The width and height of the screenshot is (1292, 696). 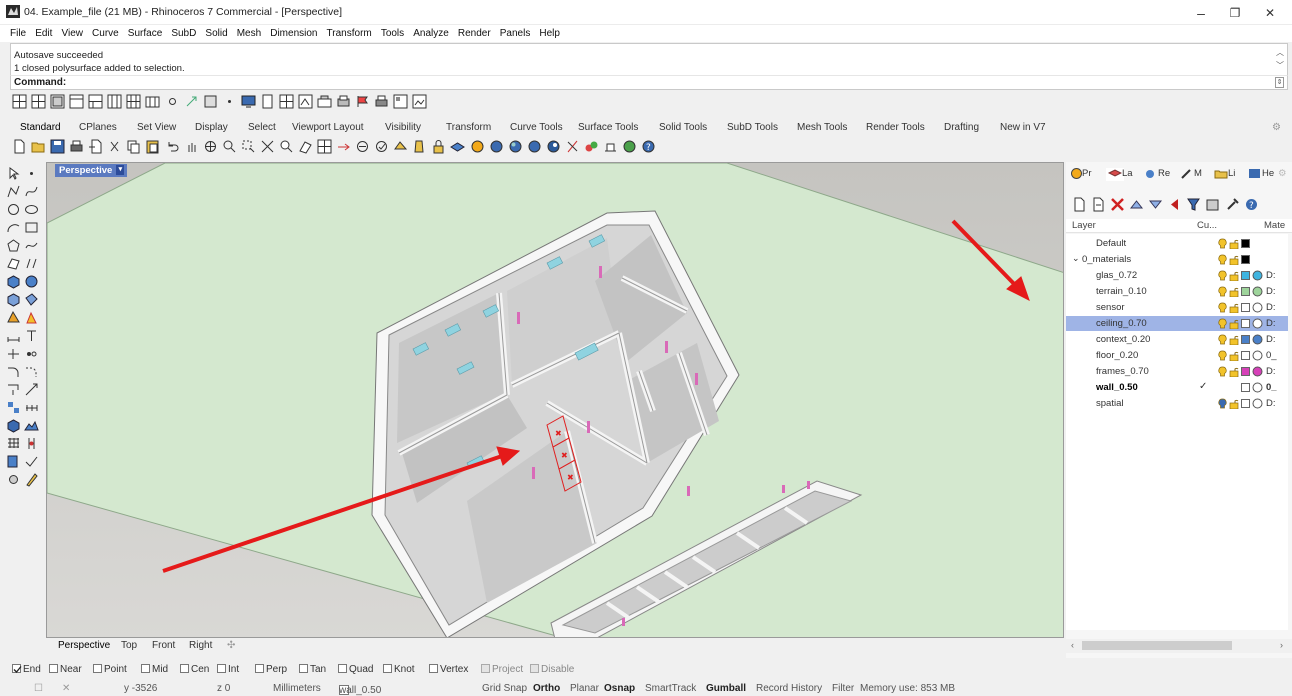 I want to click on panel-tab-libraries: Li, so click(x=1224, y=174).